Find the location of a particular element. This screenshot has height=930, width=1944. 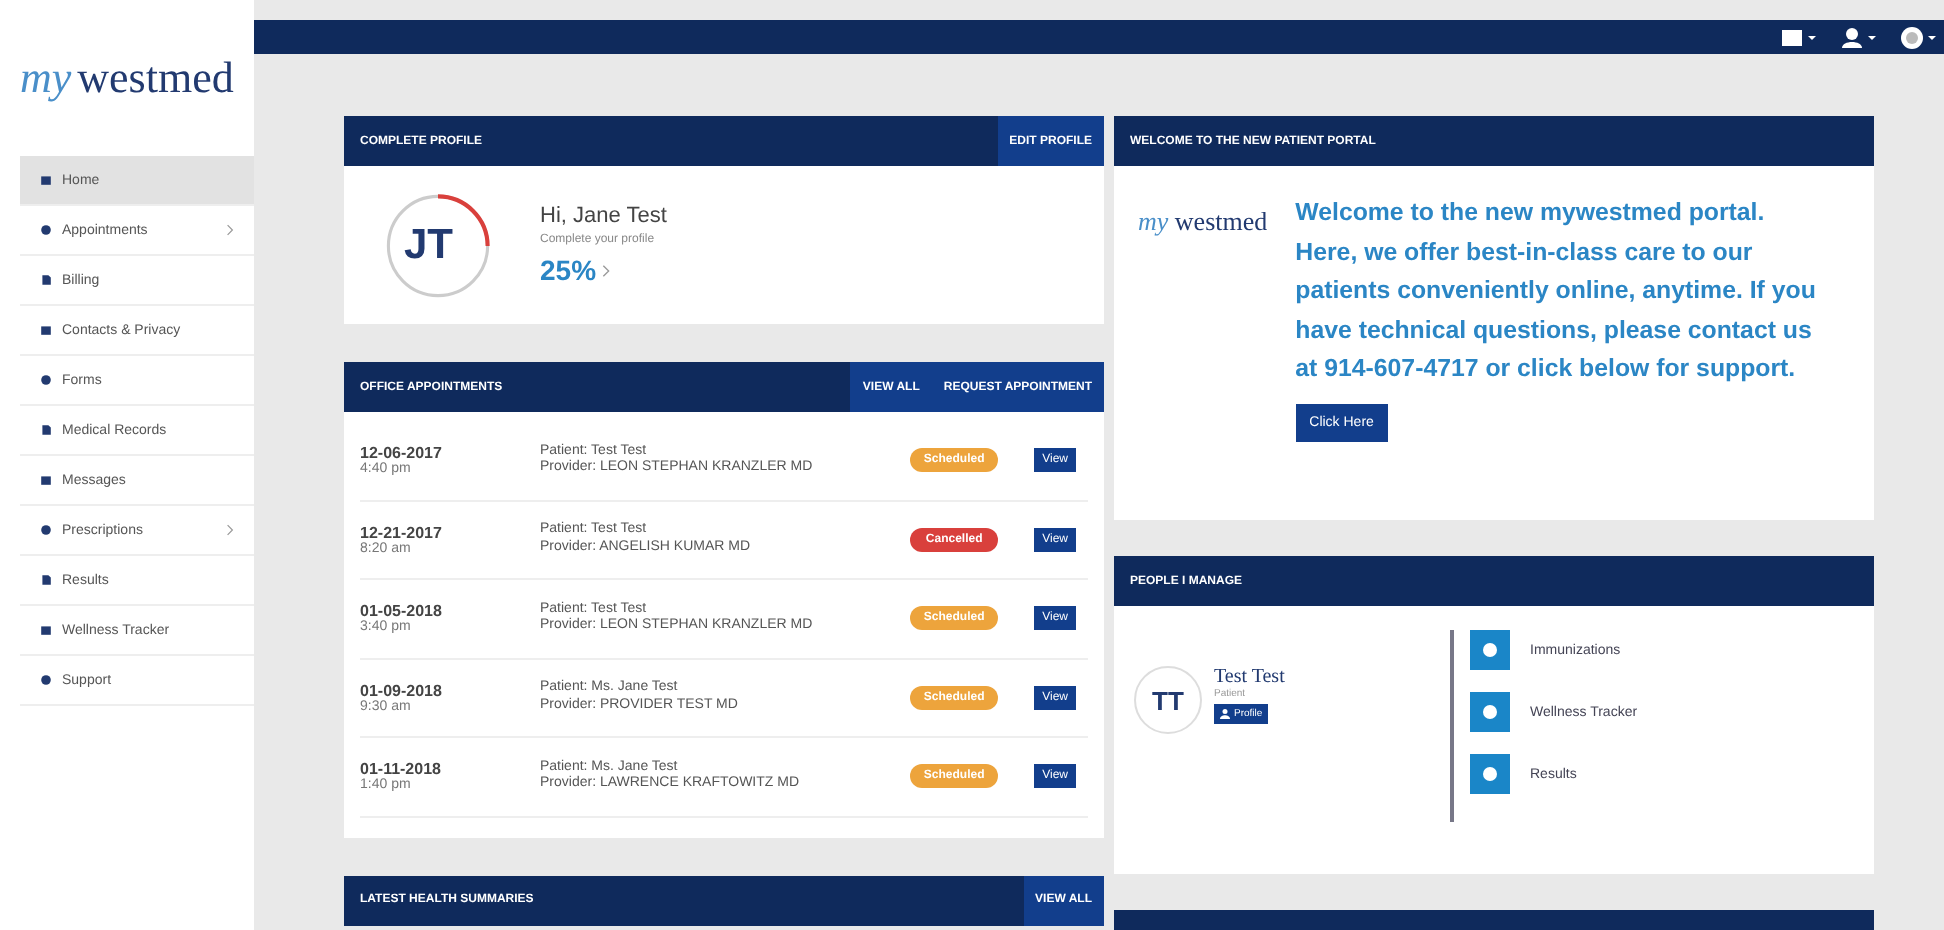

user-menu-icon is located at coordinates (1860, 37).